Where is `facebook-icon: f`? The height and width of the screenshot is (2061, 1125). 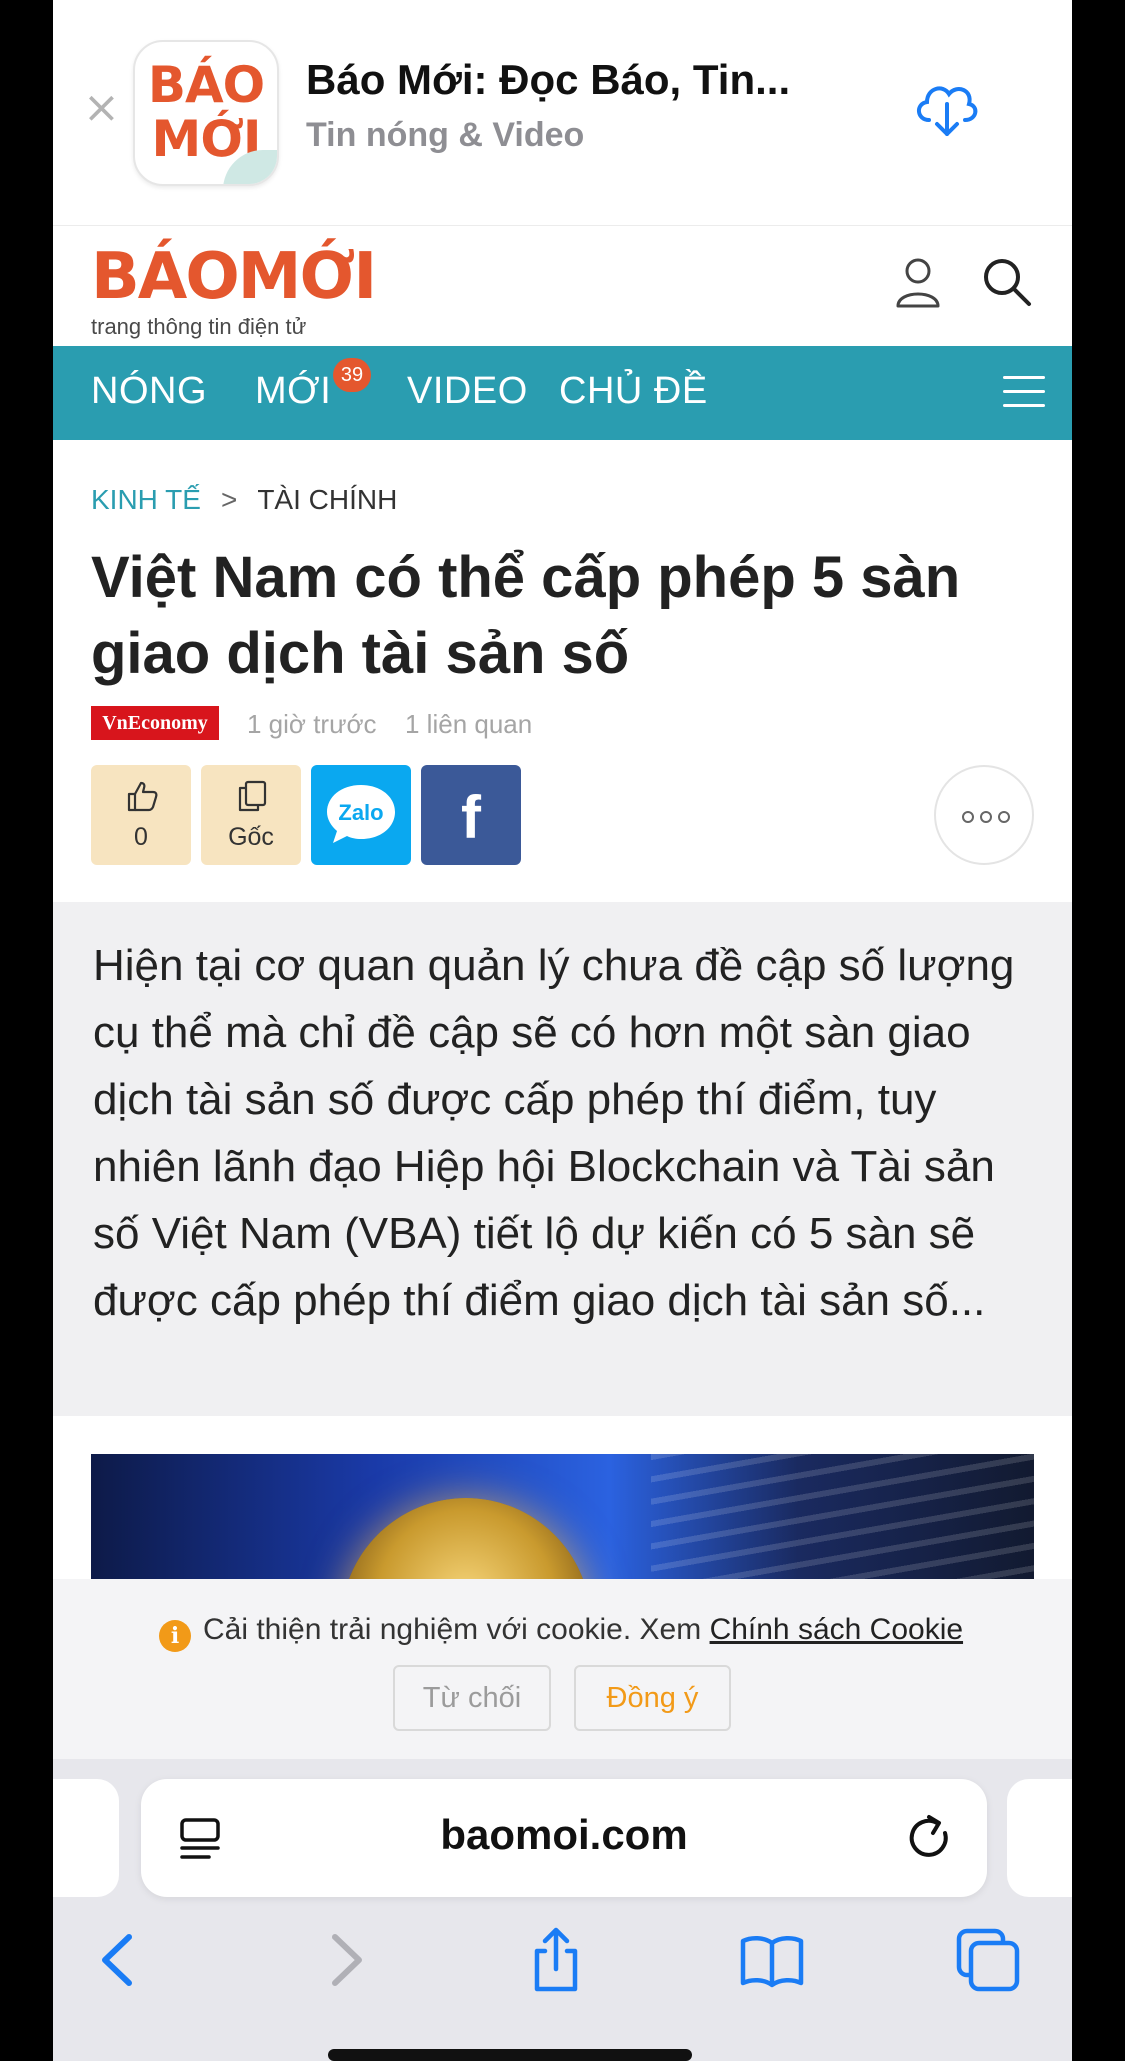
facebook-icon: f is located at coordinates (471, 817).